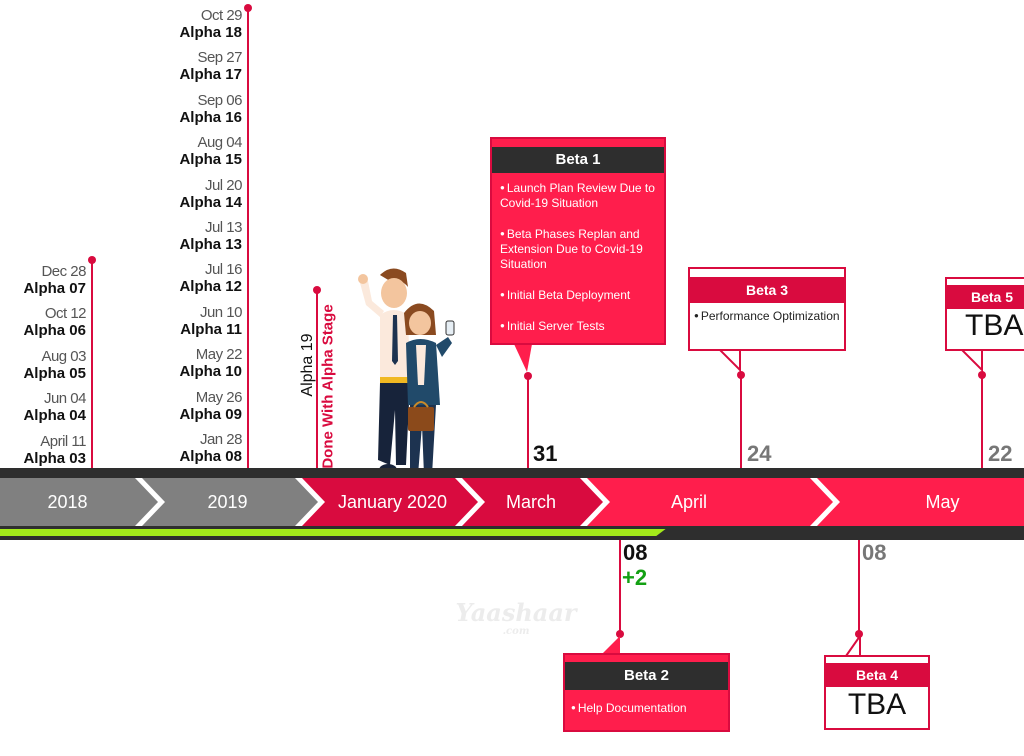  Describe the element at coordinates (859, 587) in the screenshot. I see `beta4-stem` at that location.